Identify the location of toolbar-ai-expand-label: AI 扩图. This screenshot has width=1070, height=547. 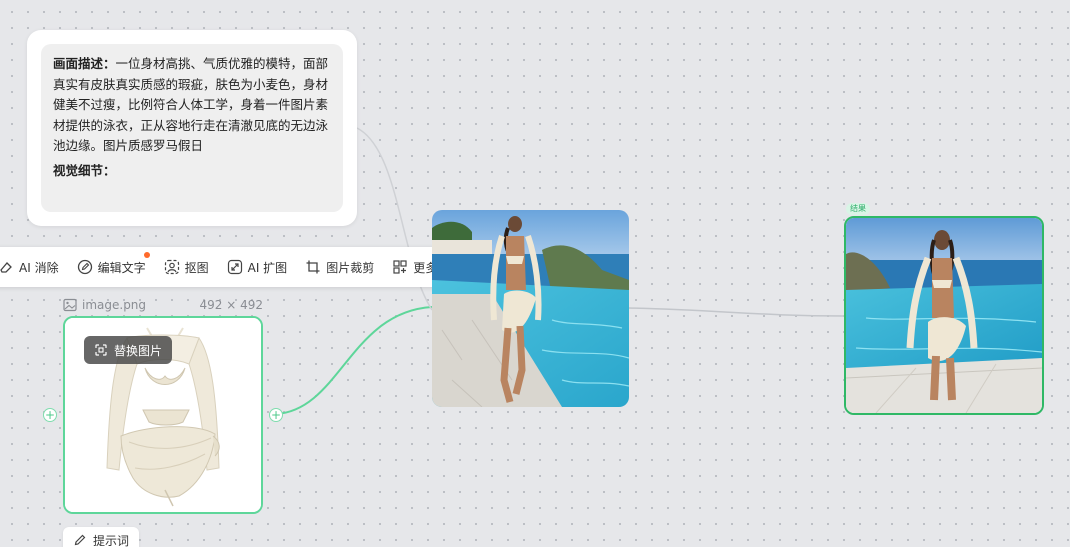
(267, 267).